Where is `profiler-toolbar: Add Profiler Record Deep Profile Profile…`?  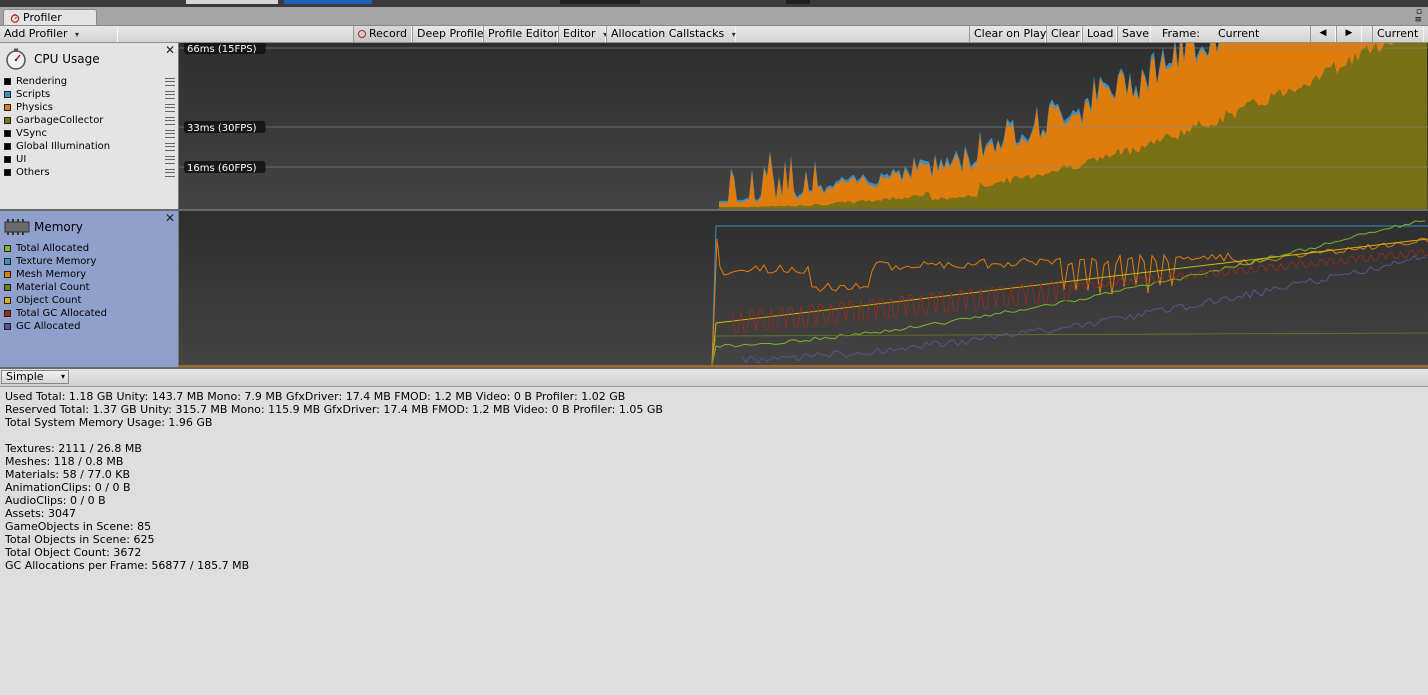 profiler-toolbar: Add Profiler Record Deep Profile Profile… is located at coordinates (714, 34).